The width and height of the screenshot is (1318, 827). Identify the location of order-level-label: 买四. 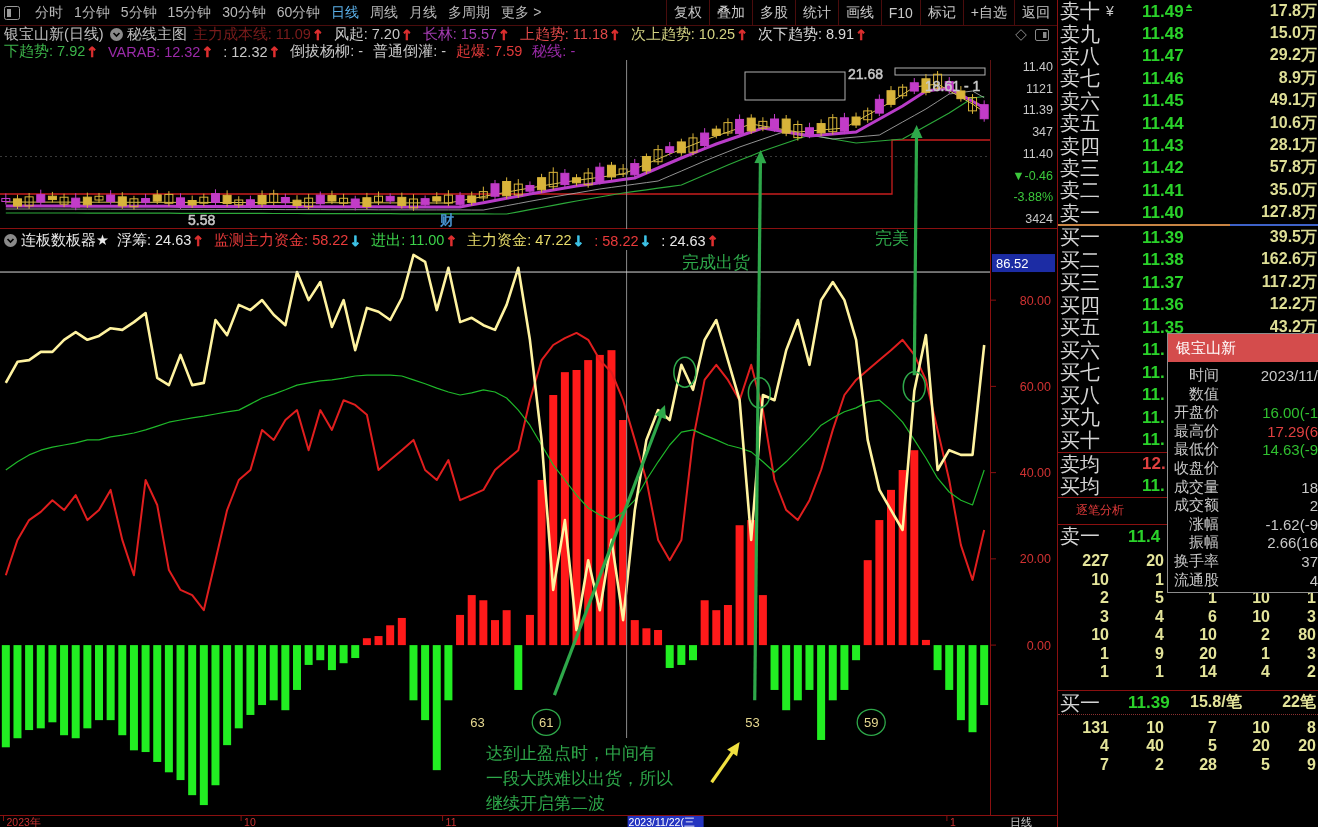
(1079, 304).